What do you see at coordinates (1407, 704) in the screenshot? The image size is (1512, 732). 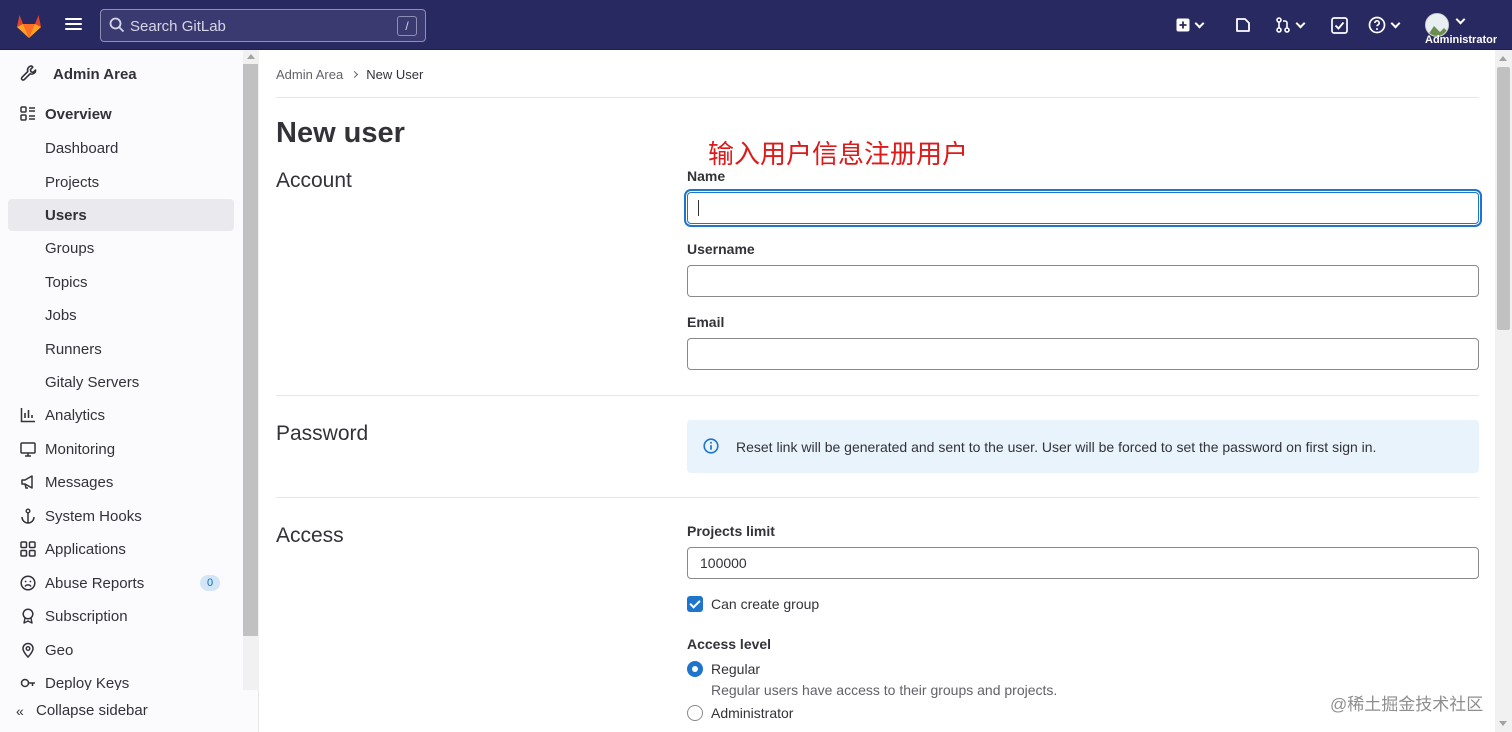 I see `watermark: @稀土掘金技术社区` at bounding box center [1407, 704].